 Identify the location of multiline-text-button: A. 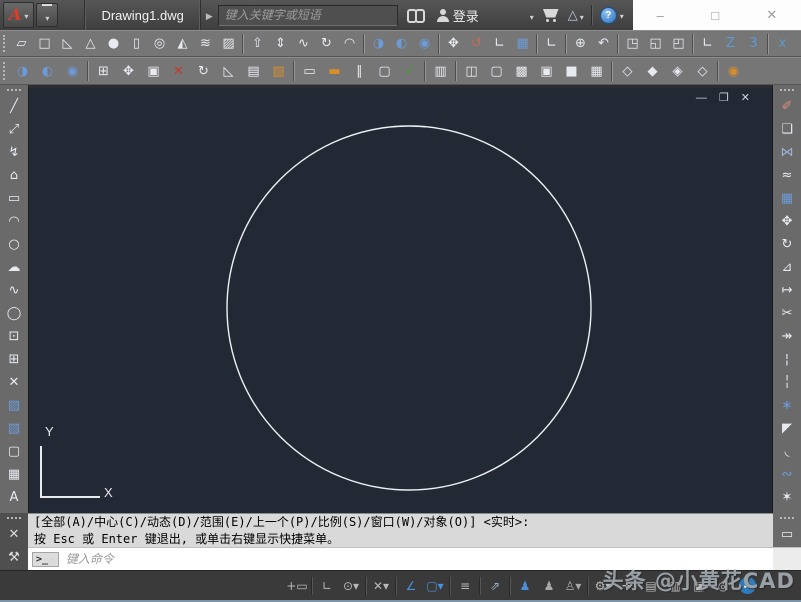
(14, 497).